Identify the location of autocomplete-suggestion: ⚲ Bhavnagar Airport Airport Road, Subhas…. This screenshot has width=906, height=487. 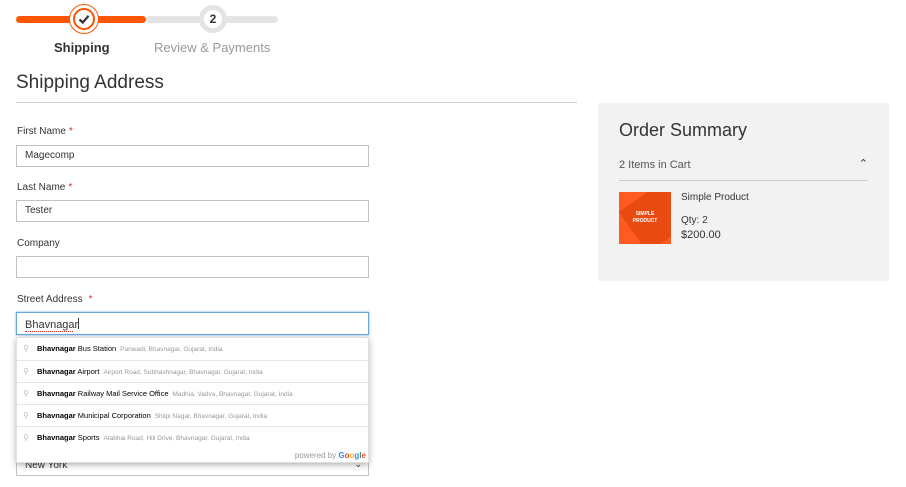
(192, 371).